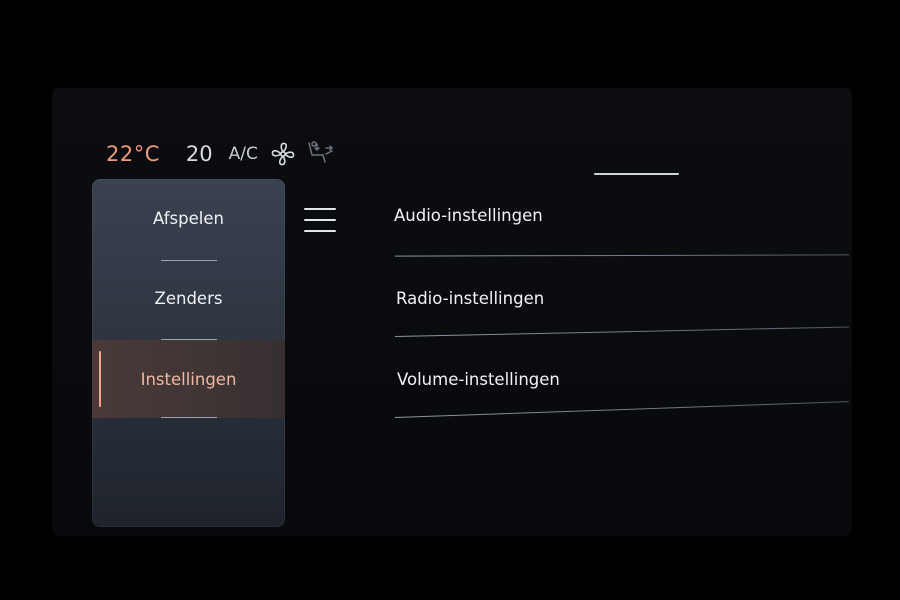 Image resolution: width=900 pixels, height=600 pixels. Describe the element at coordinates (478, 379) in the screenshot. I see `row-label: Volume-instellingen` at that location.